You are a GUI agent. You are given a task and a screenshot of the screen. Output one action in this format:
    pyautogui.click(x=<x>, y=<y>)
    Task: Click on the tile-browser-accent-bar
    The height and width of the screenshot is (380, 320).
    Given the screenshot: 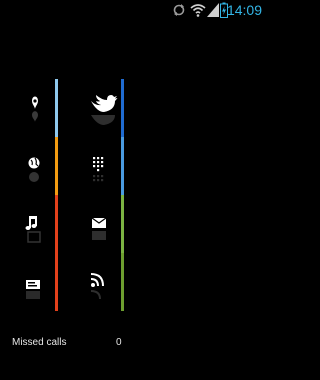 What is the action you would take?
    pyautogui.click(x=56, y=166)
    